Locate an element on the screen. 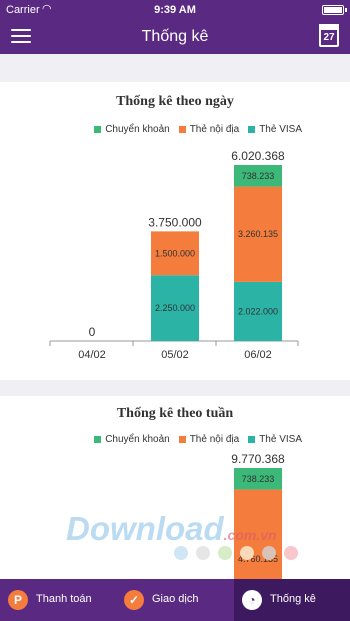 The width and height of the screenshot is (350, 621). tab-label: Thống kê is located at coordinates (293, 599).